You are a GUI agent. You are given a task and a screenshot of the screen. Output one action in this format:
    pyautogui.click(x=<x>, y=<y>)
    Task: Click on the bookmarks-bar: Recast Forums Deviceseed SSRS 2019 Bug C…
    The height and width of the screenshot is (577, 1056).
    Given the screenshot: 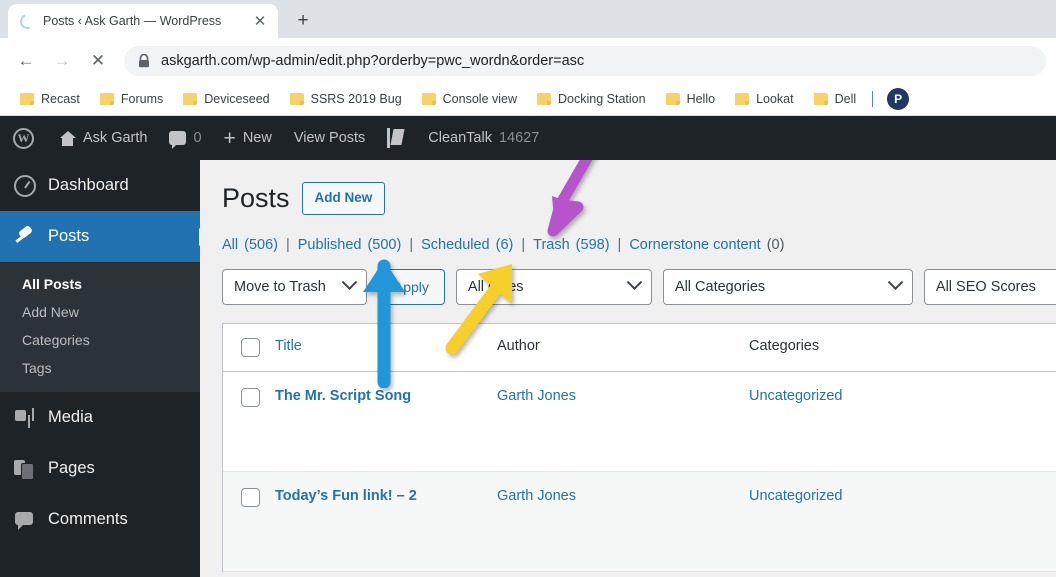 What is the action you would take?
    pyautogui.click(x=528, y=99)
    